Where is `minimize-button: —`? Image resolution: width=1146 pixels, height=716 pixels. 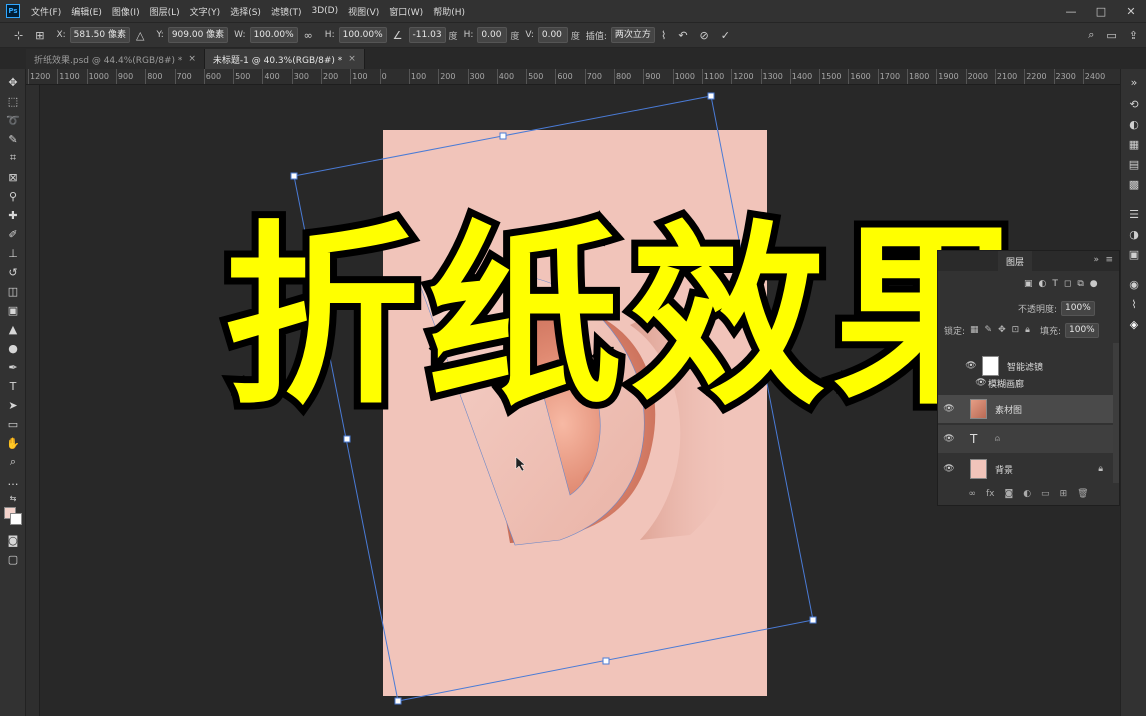 minimize-button: — is located at coordinates (1071, 11).